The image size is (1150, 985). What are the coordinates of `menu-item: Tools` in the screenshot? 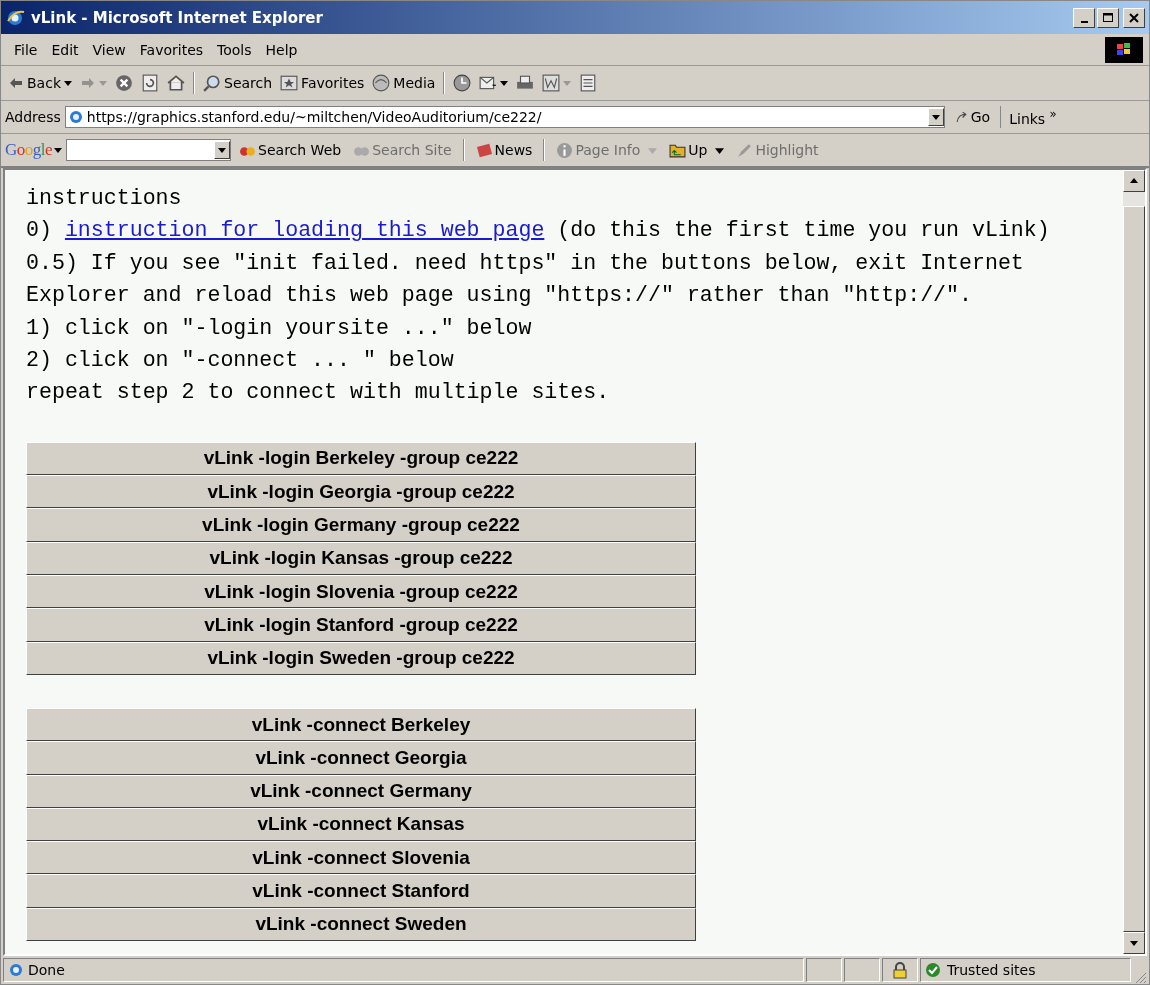 It's located at (234, 49).